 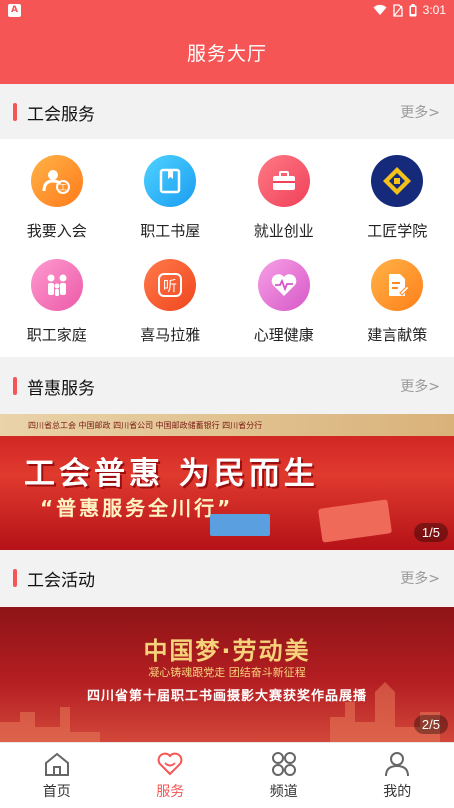 I want to click on banner-subline: “普惠服务全川行”, so click(x=137, y=508).